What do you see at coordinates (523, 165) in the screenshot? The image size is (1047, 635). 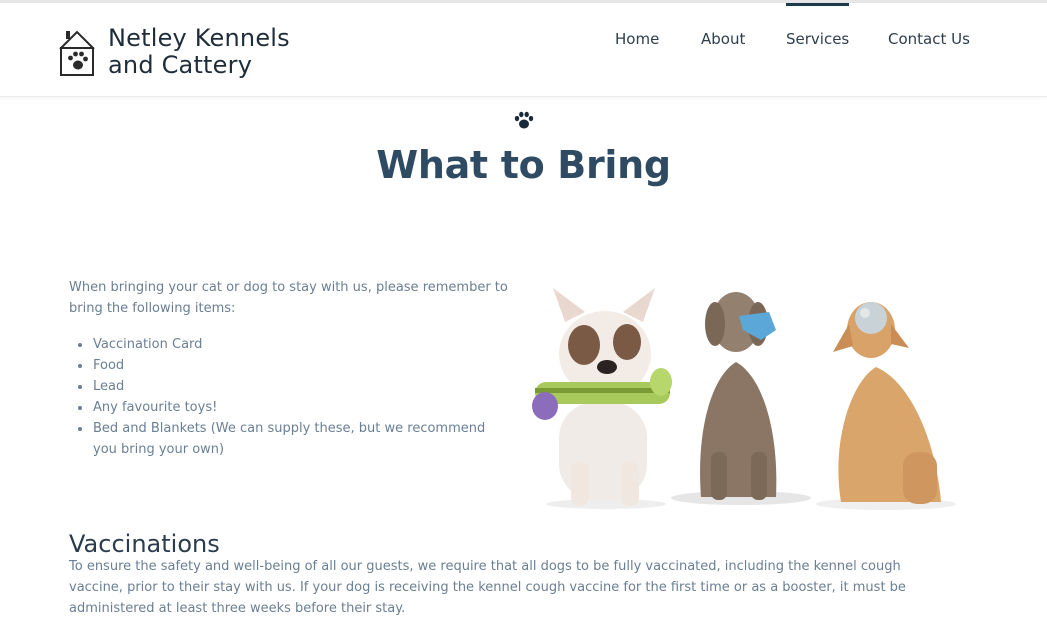 I see `page-title: What to Bring` at bounding box center [523, 165].